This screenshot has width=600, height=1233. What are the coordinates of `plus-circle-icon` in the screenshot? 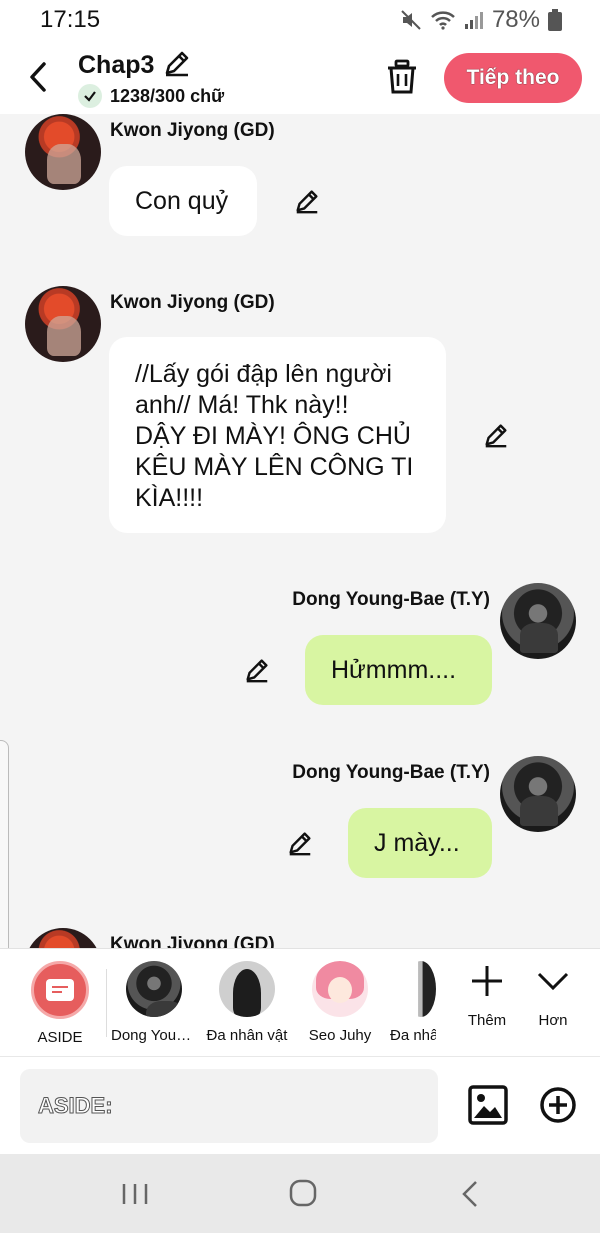 It's located at (558, 1105).